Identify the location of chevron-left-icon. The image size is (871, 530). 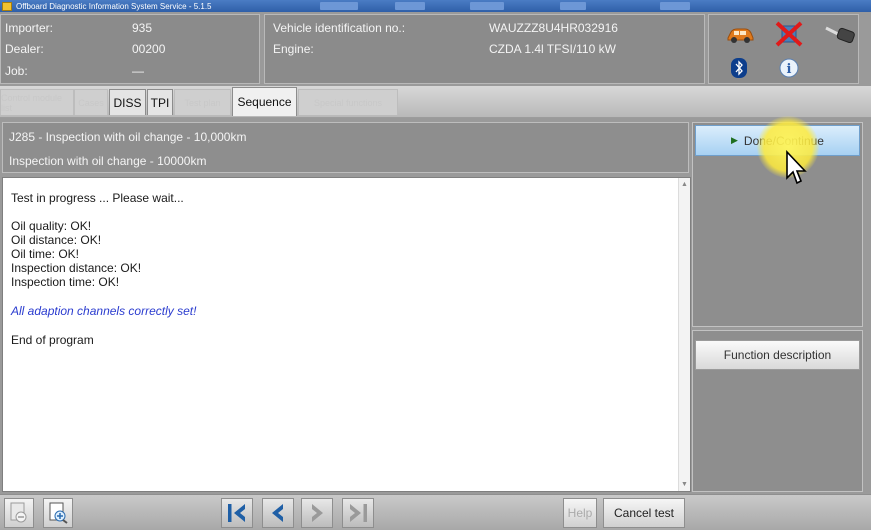
(277, 513).